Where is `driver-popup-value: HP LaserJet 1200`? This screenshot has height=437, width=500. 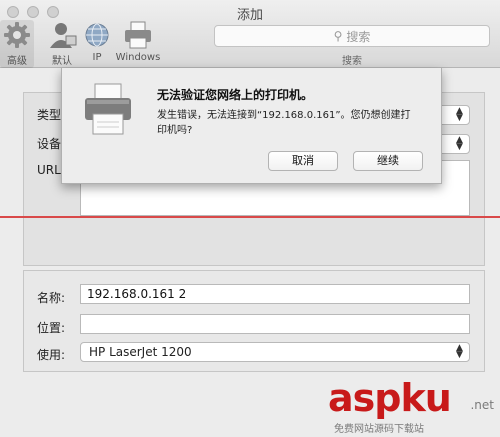 driver-popup-value: HP LaserJet 1200 is located at coordinates (140, 352).